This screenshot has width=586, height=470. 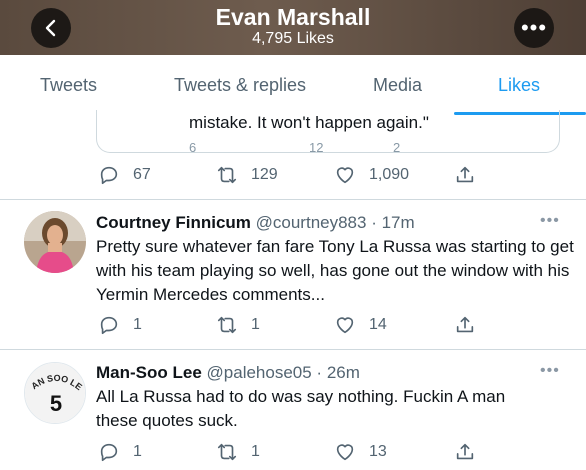 What do you see at coordinates (343, 372) in the screenshot?
I see `timestamp: 26m` at bounding box center [343, 372].